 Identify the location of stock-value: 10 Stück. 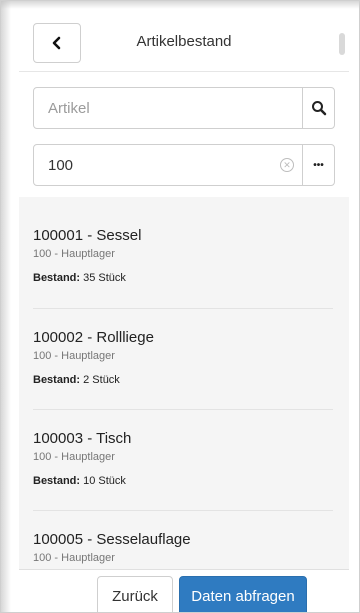
(104, 481).